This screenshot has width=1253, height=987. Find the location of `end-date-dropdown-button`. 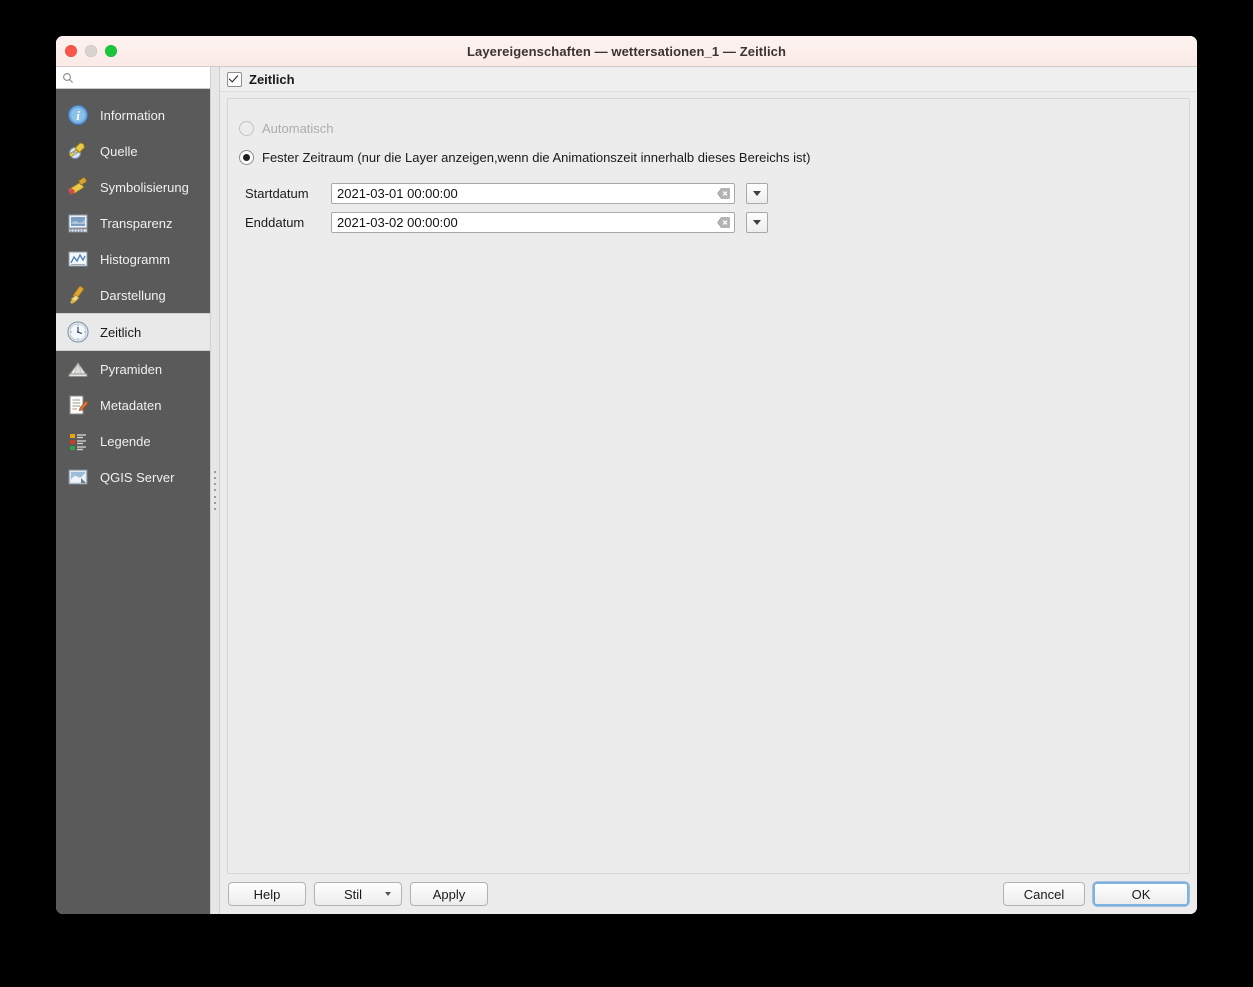

end-date-dropdown-button is located at coordinates (757, 222).